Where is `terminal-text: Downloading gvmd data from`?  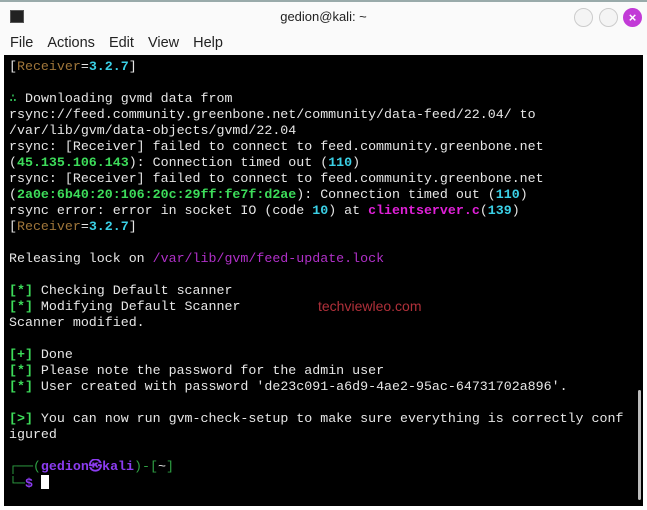
terminal-text: Downloading gvmd data from is located at coordinates (129, 98).